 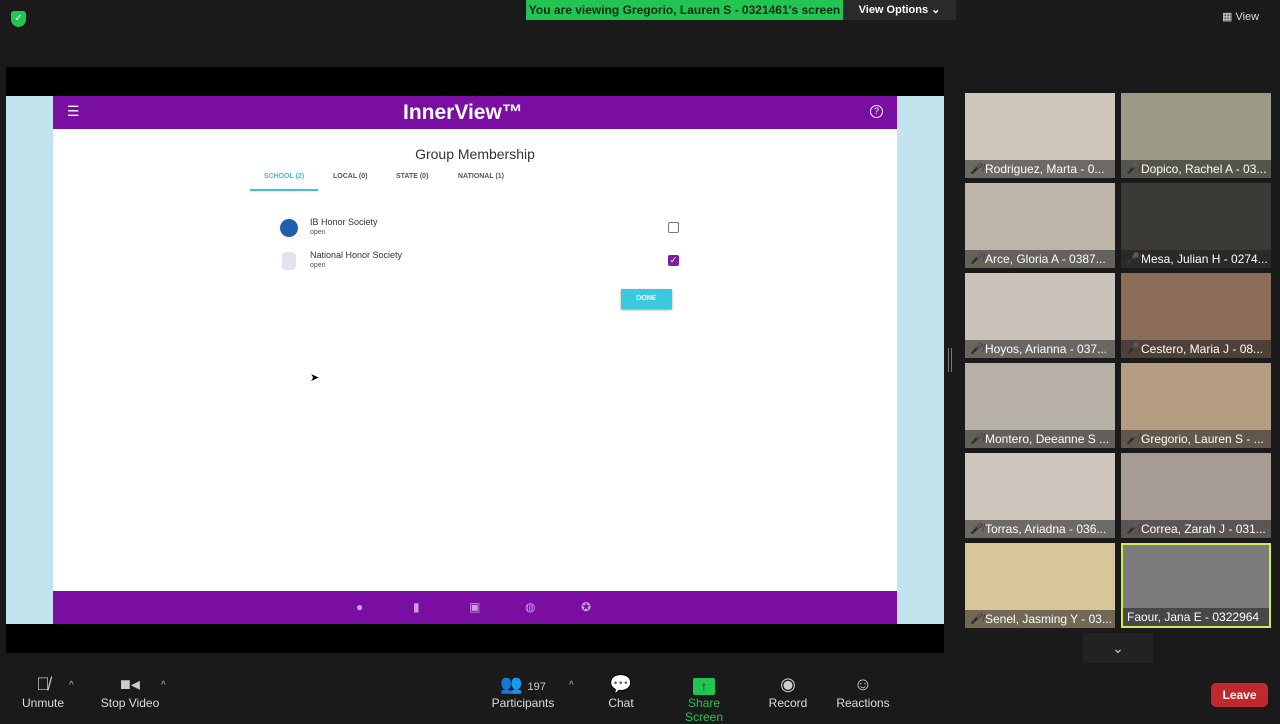 I want to click on reactions-icon: ☺, so click(x=863, y=684).